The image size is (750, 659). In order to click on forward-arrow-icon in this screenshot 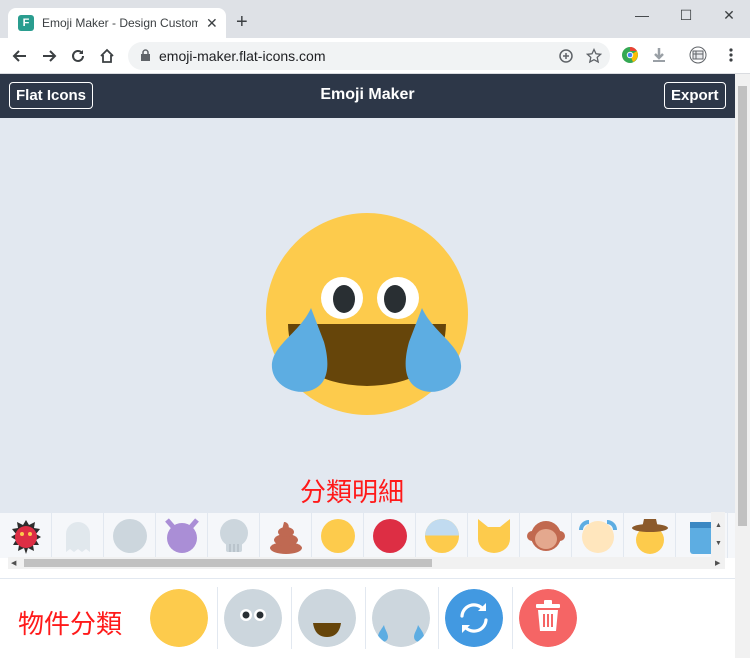, I will do `click(49, 56)`.